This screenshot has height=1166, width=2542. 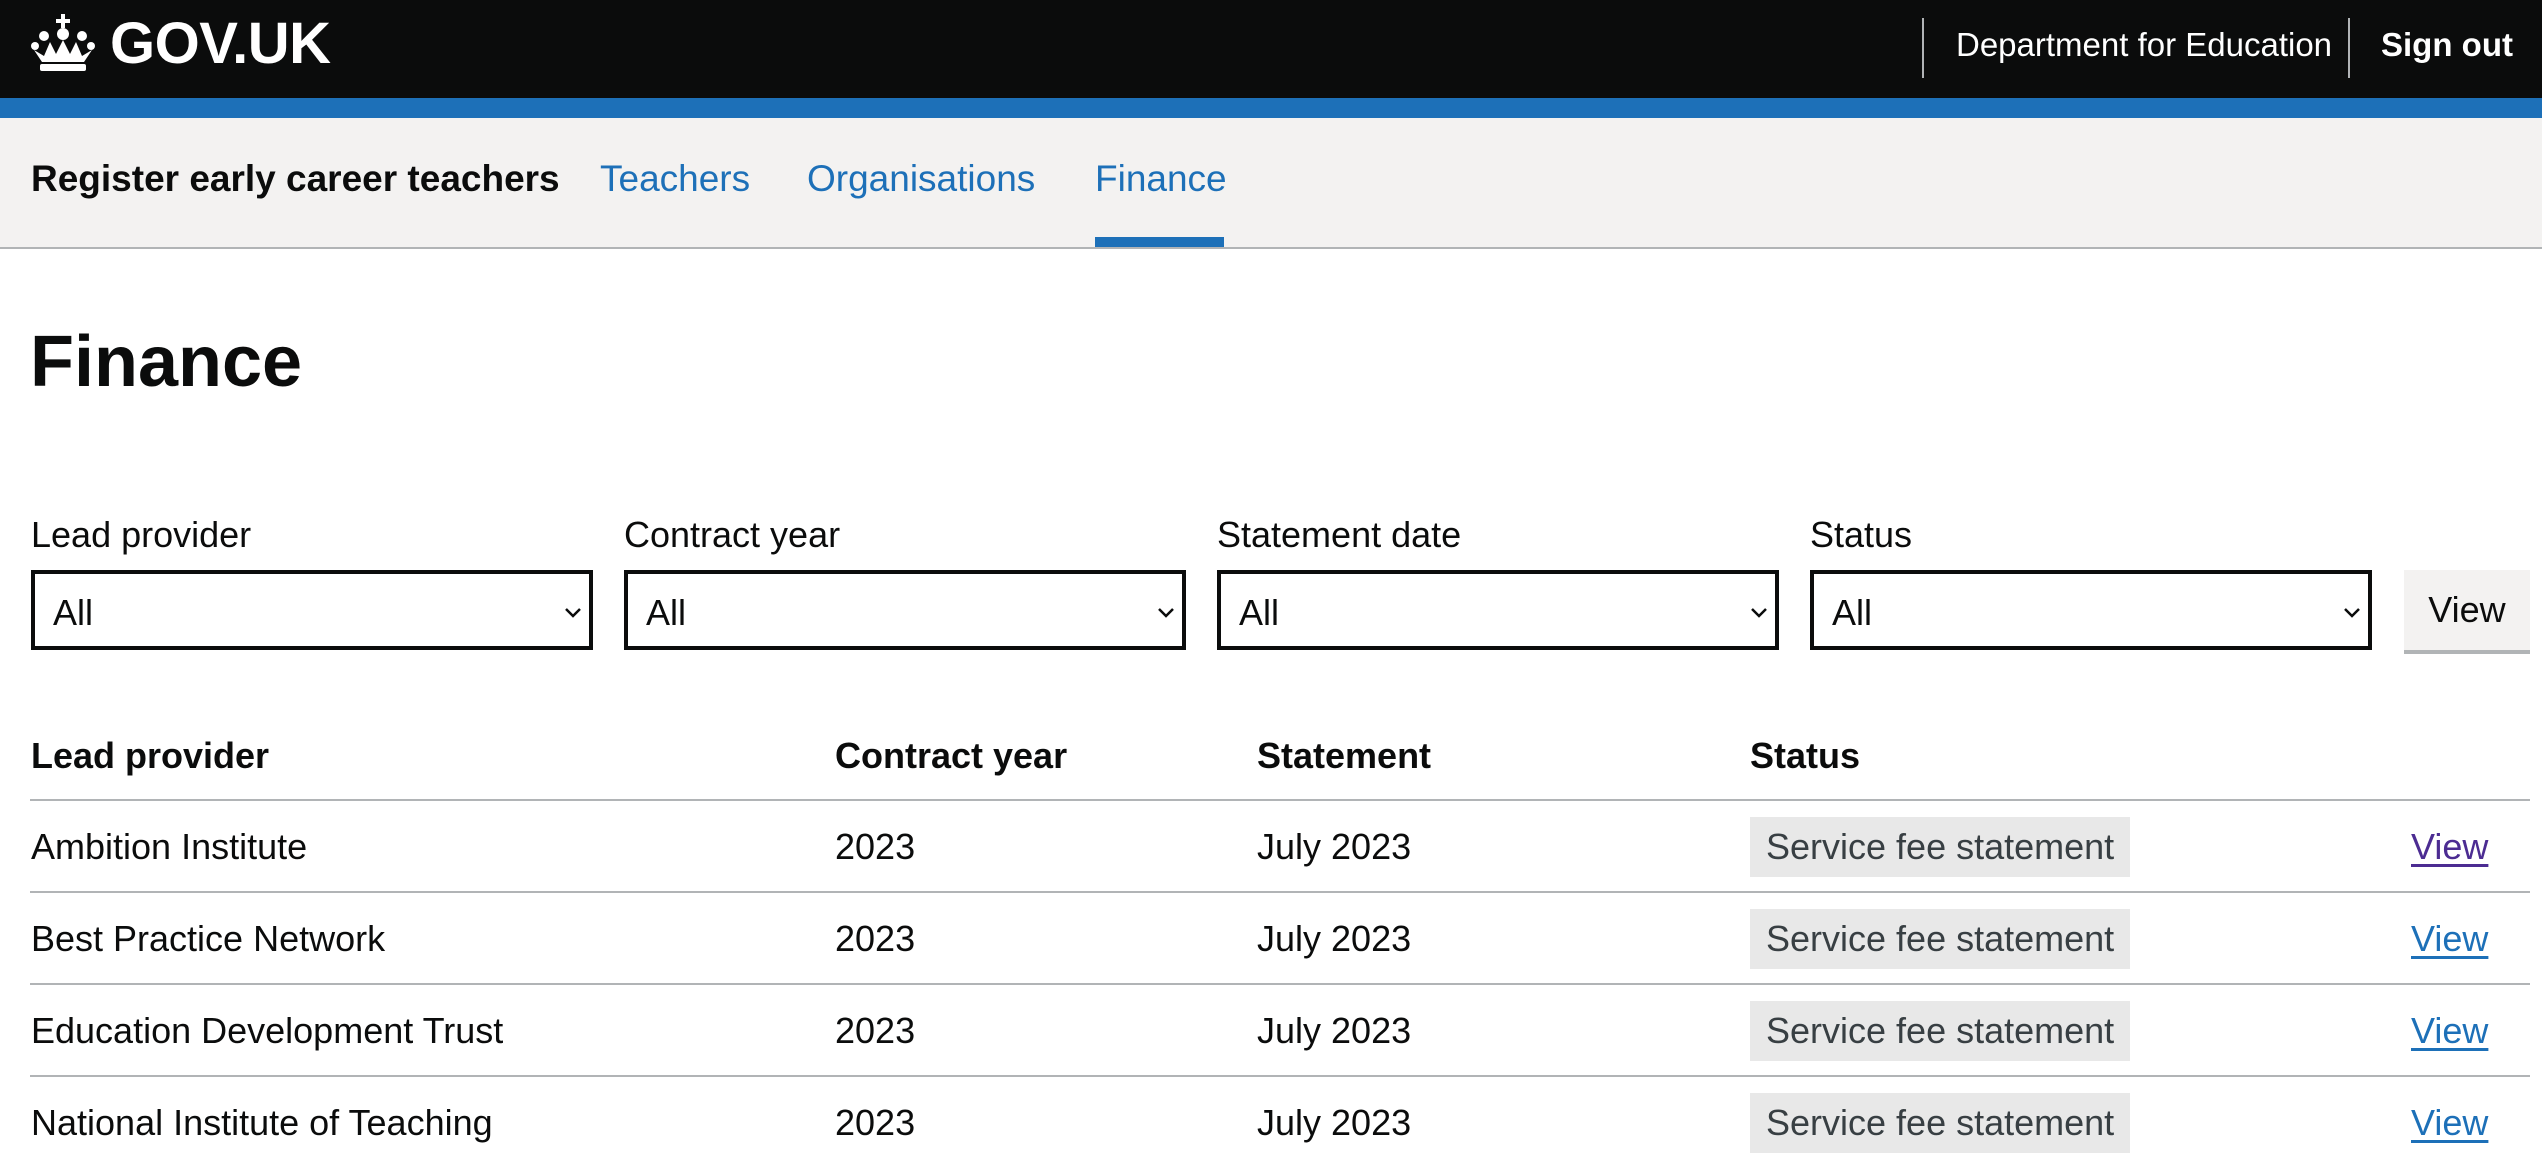 What do you see at coordinates (208, 938) in the screenshot?
I see `lead-provider-cell: Best Practice Network` at bounding box center [208, 938].